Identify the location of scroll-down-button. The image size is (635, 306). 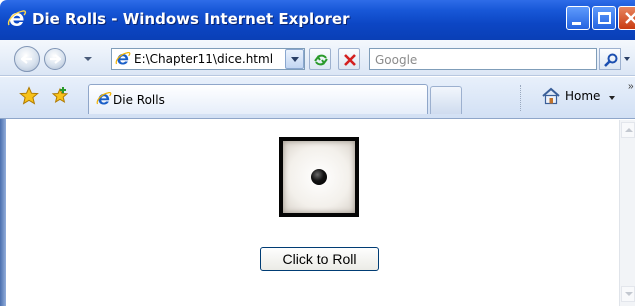
(628, 294).